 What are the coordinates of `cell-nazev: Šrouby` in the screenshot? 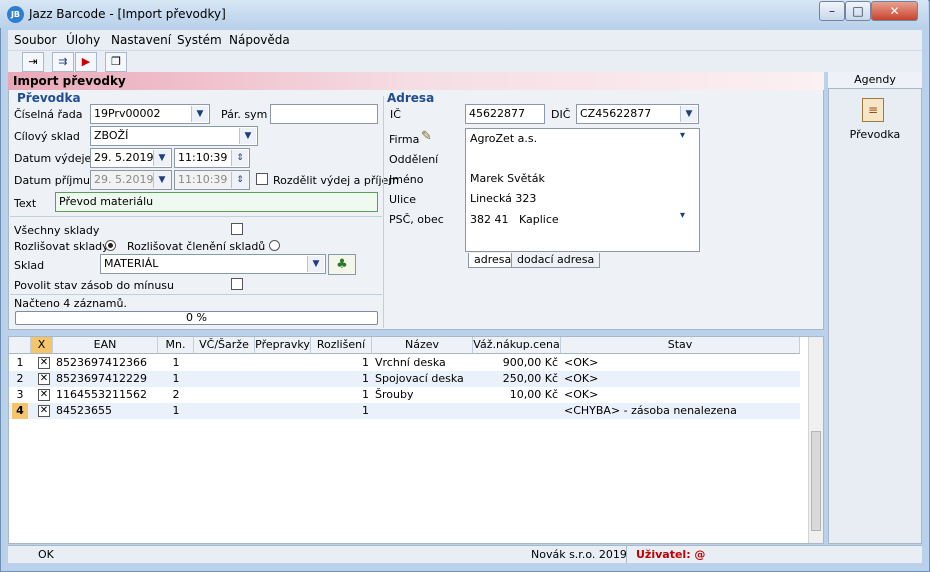 It's located at (394, 394).